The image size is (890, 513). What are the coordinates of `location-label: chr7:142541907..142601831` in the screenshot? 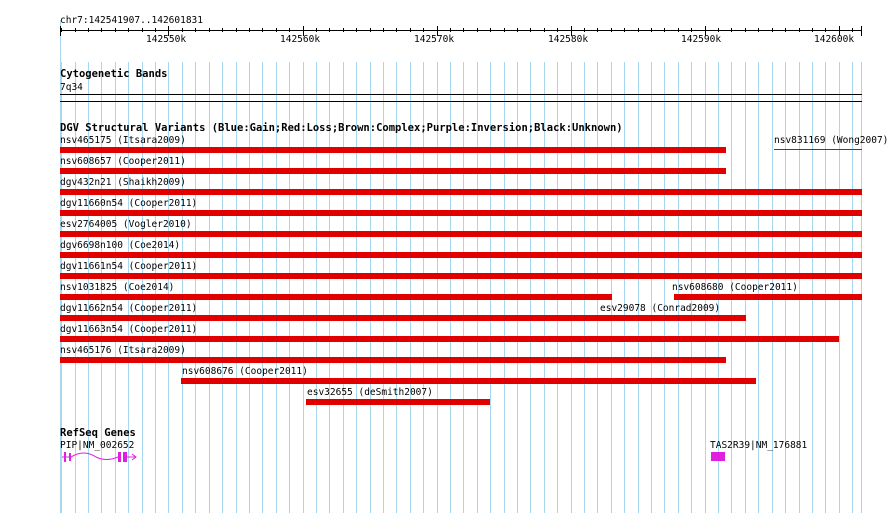 It's located at (131, 20).